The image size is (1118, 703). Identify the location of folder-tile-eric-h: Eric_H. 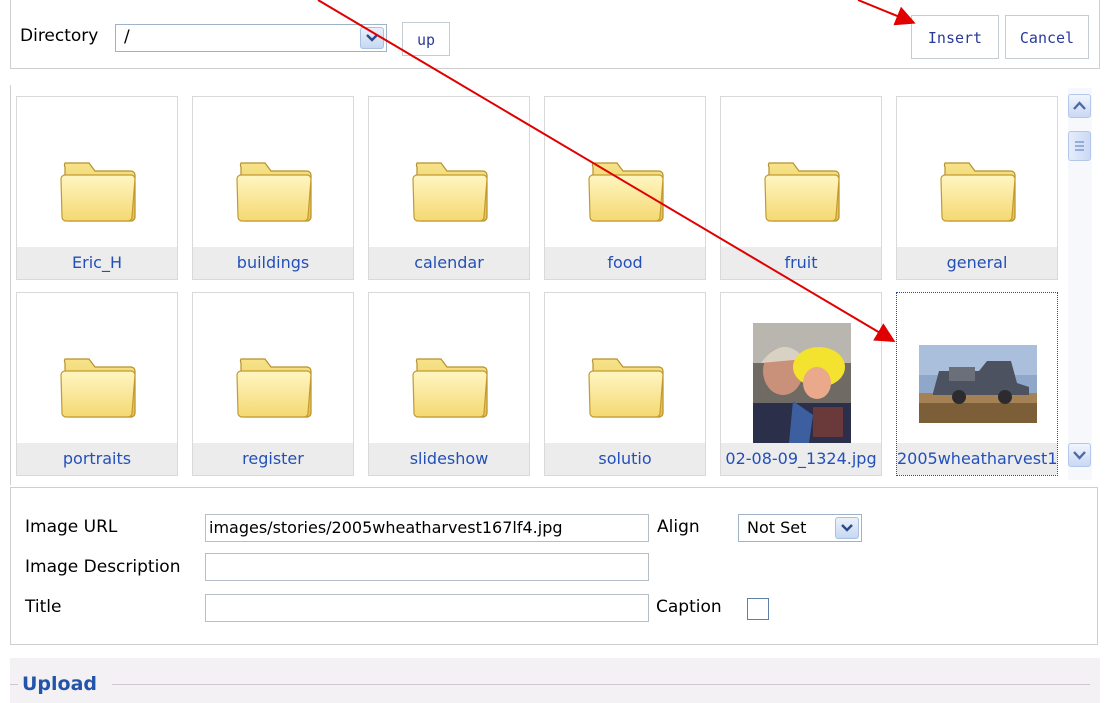
(97, 188).